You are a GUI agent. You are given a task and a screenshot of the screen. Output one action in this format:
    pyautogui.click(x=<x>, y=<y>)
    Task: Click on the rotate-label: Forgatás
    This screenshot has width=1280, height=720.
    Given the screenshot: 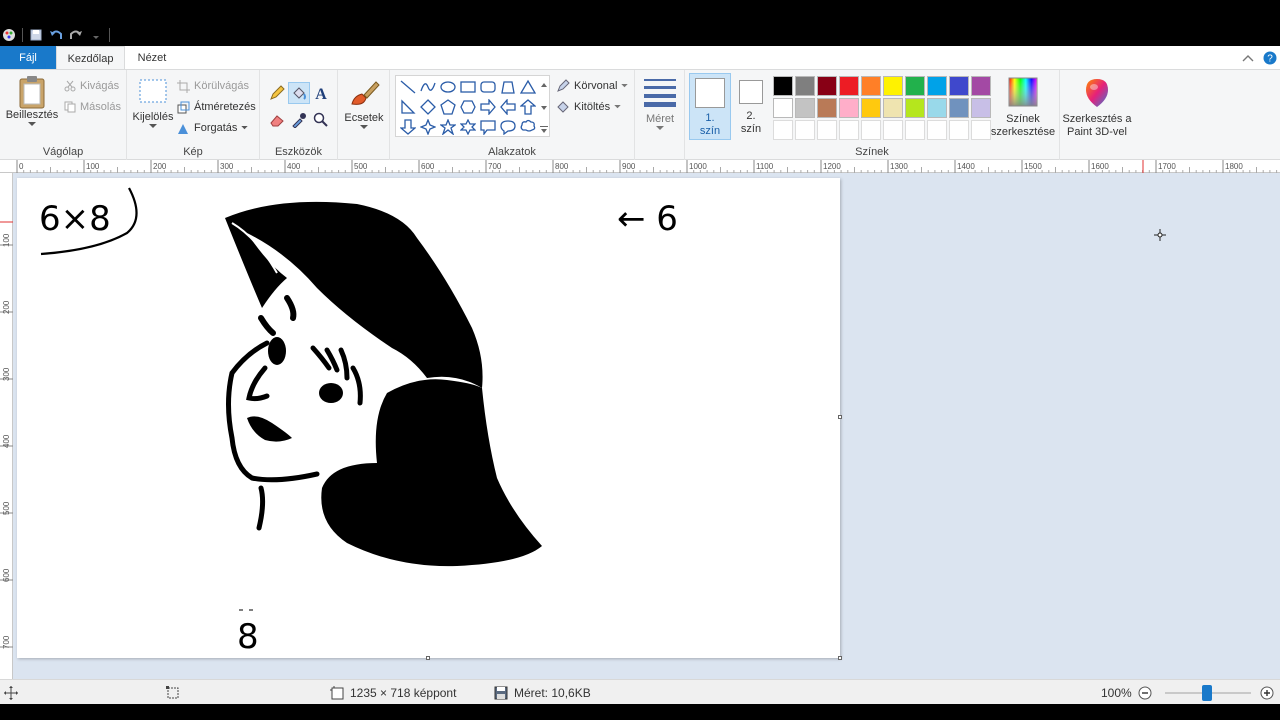 What is the action you would take?
    pyautogui.click(x=216, y=128)
    